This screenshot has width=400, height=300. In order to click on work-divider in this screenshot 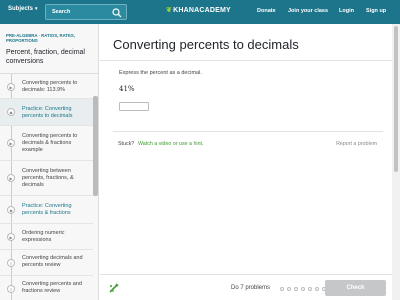, I will do `click(248, 131)`.